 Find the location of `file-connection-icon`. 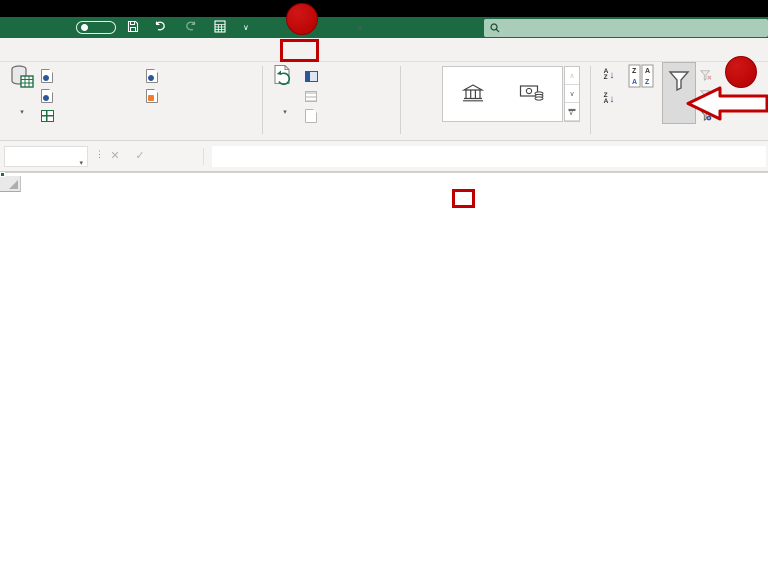

file-connection-icon is located at coordinates (152, 96).